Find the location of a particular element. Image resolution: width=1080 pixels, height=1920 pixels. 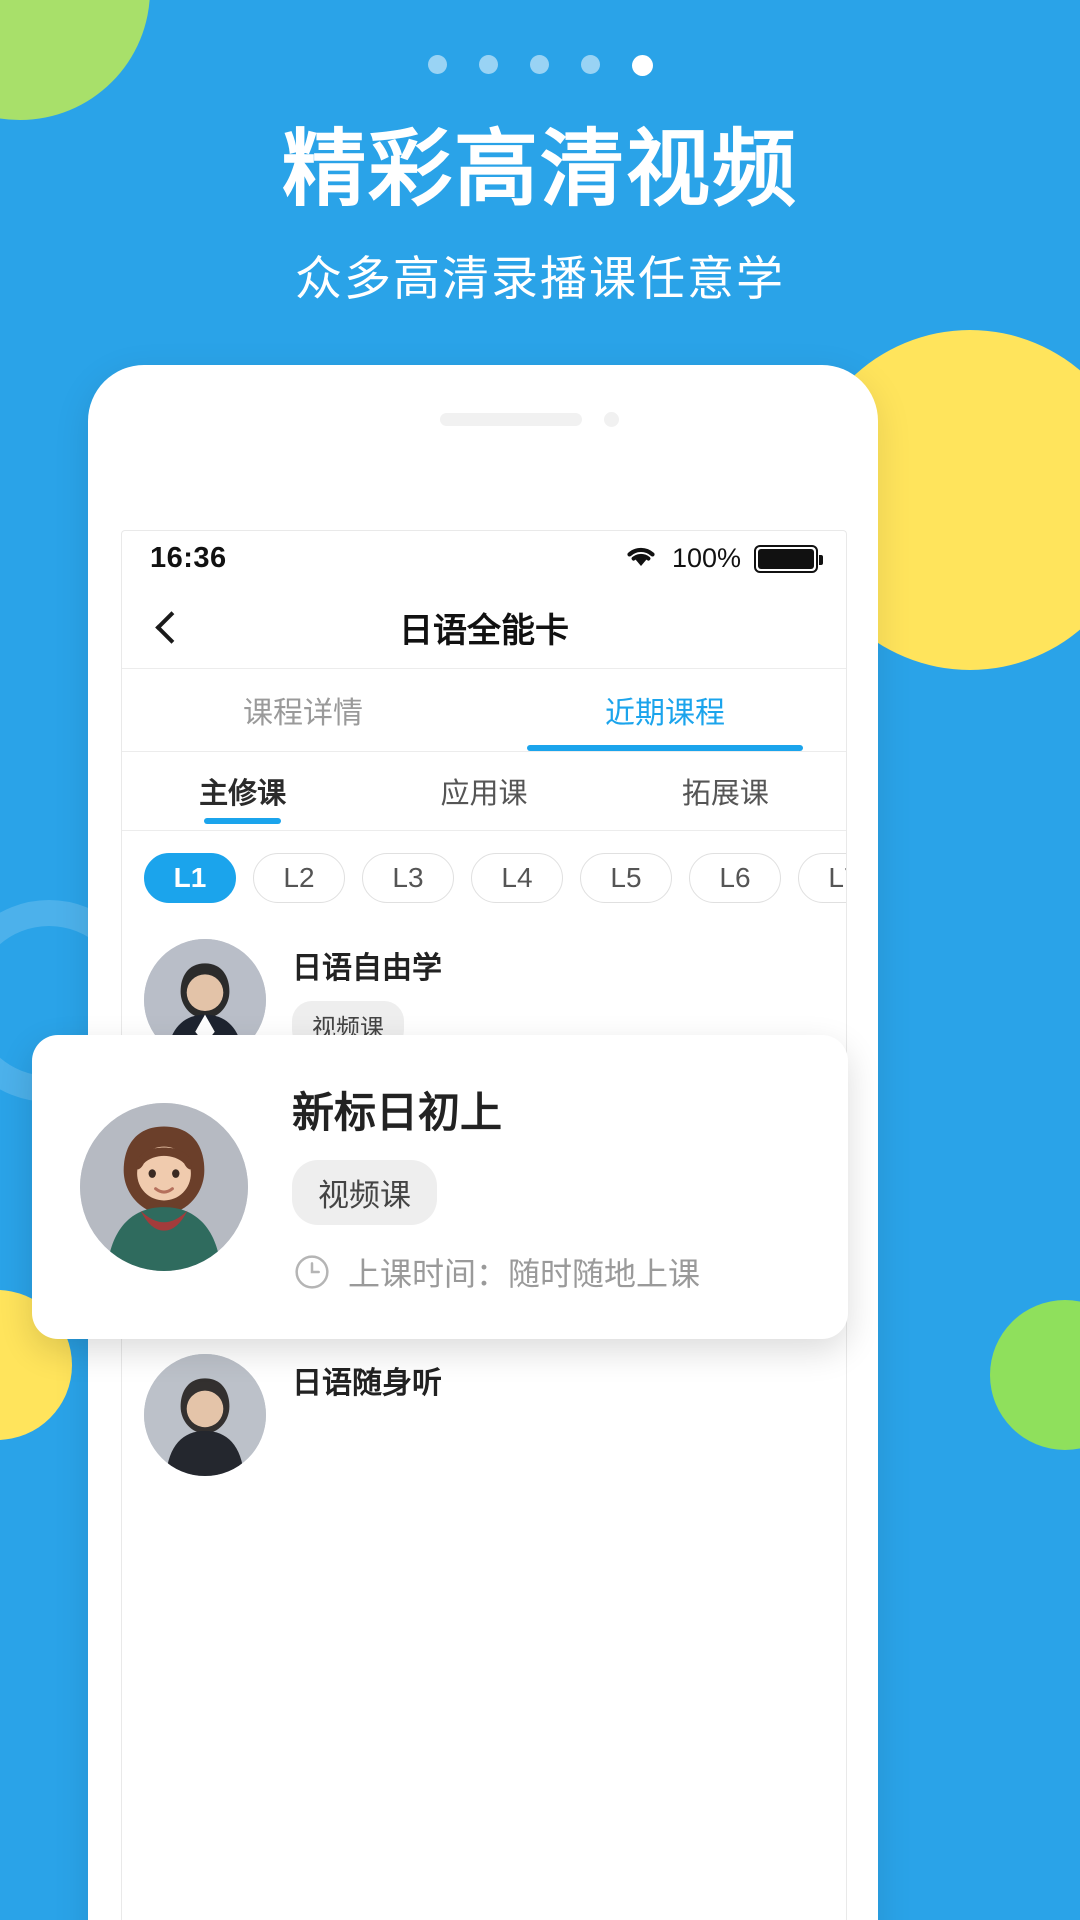

phone-top-bezel is located at coordinates (483, 415).